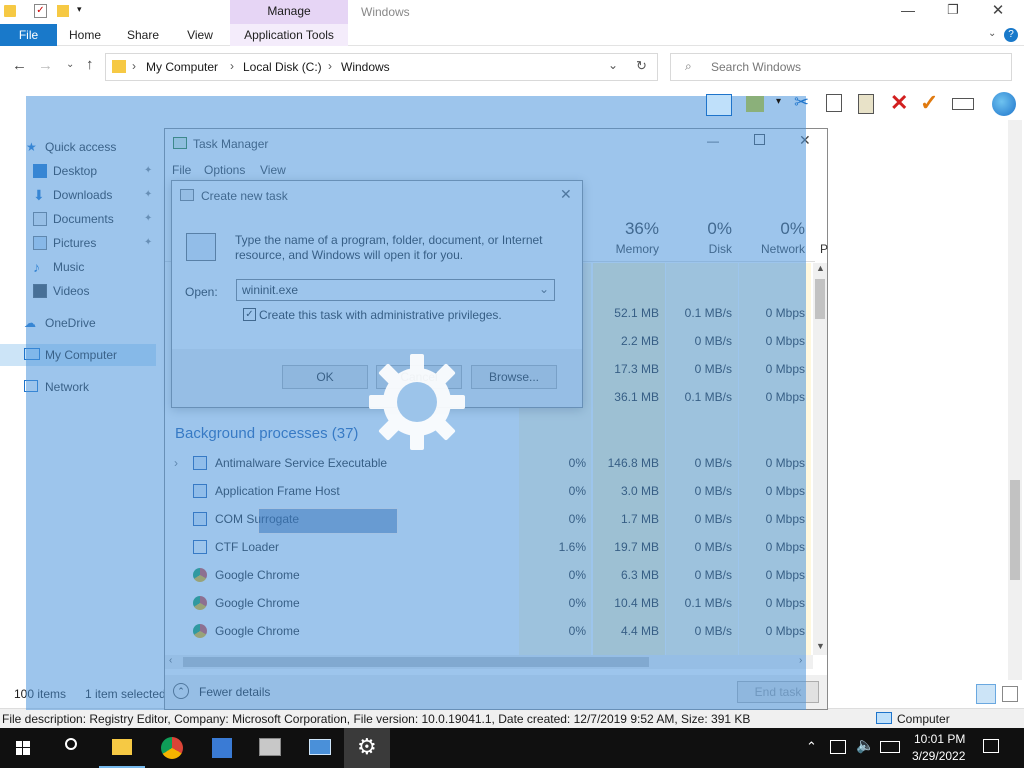 Image resolution: width=1024 pixels, height=768 pixels. I want to click on properties-icon: ✓, so click(40, 11).